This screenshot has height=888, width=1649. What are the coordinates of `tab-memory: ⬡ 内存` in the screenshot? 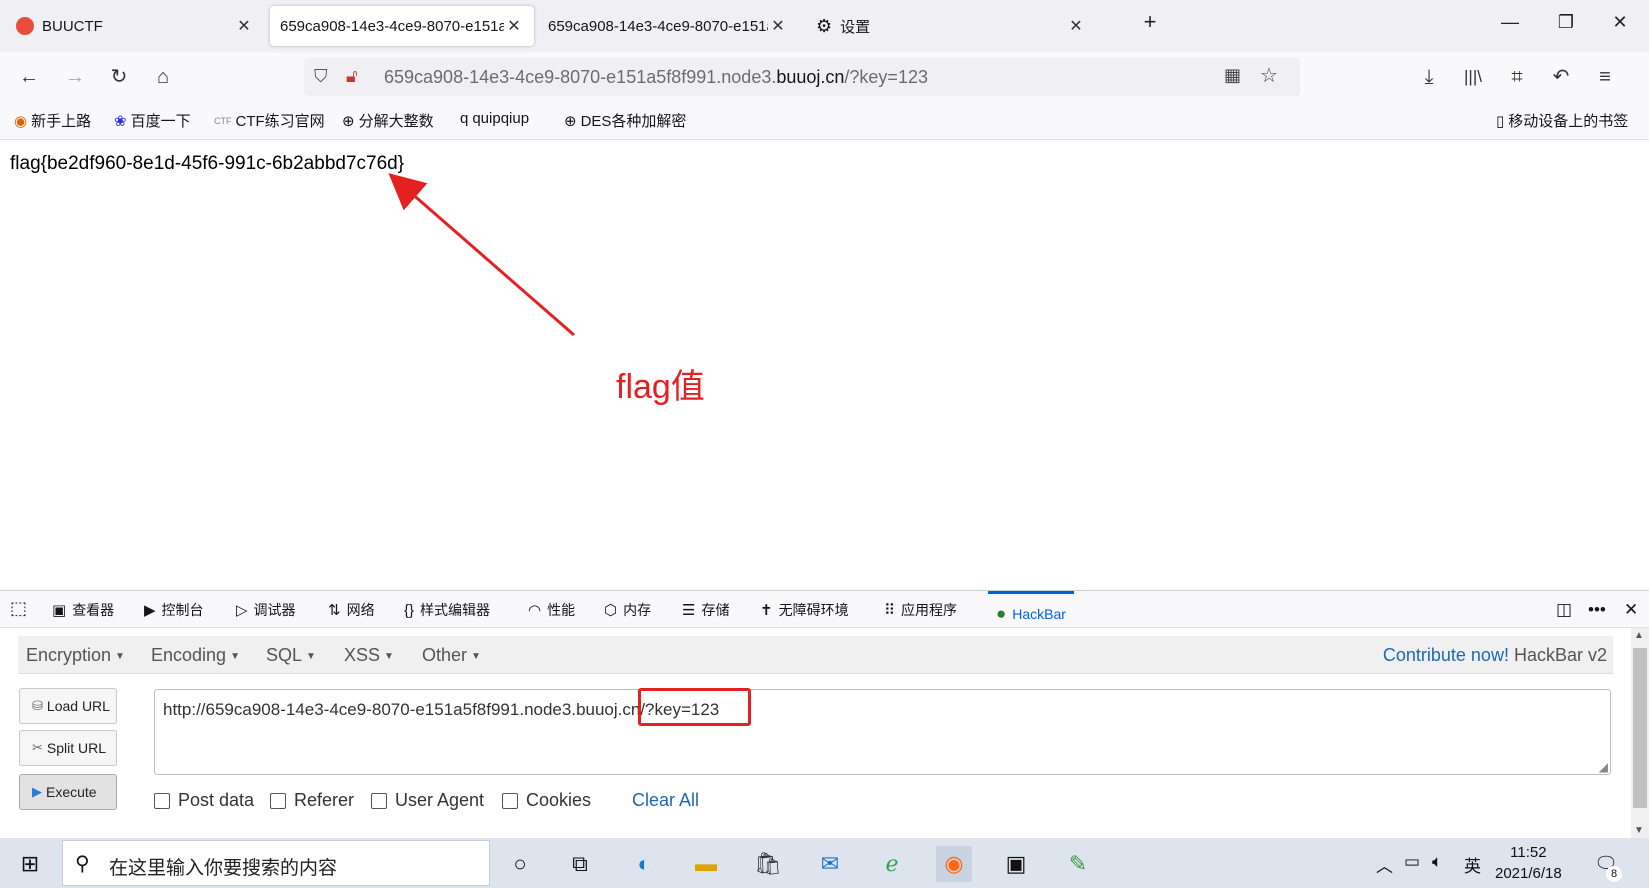 It's located at (627, 610).